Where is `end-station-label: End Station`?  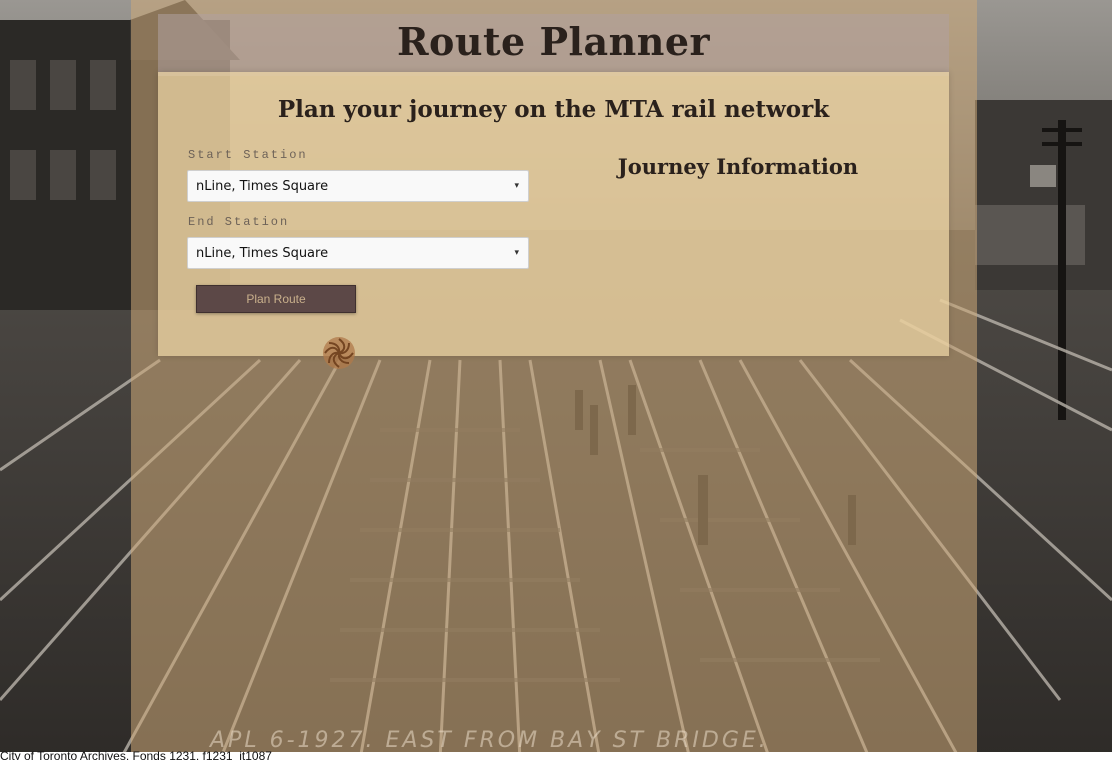 end-station-label: End Station is located at coordinates (239, 222).